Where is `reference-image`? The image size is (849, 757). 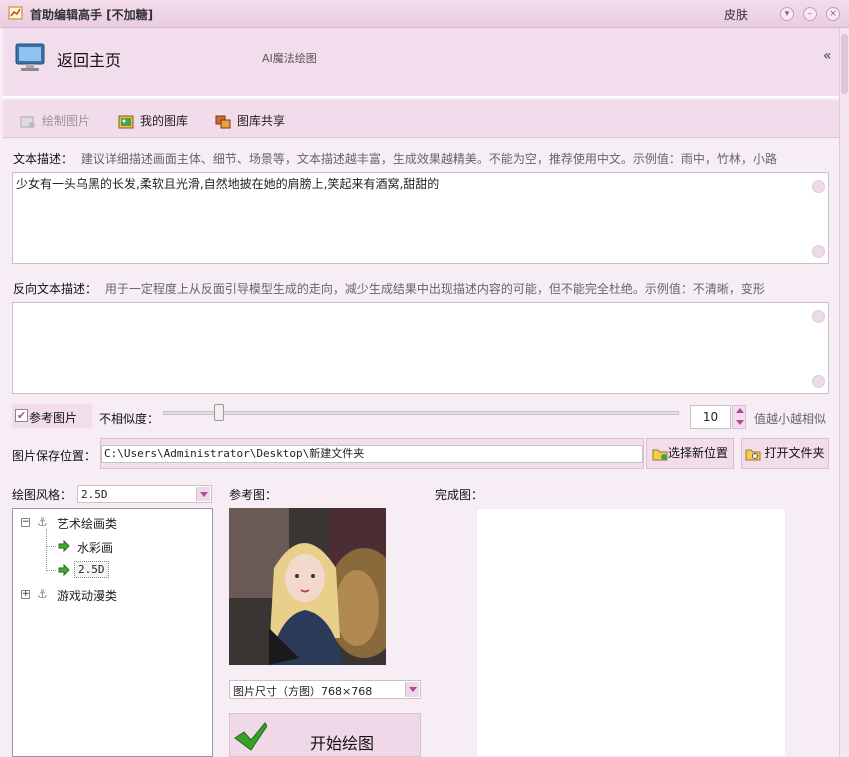
reference-image is located at coordinates (307, 586).